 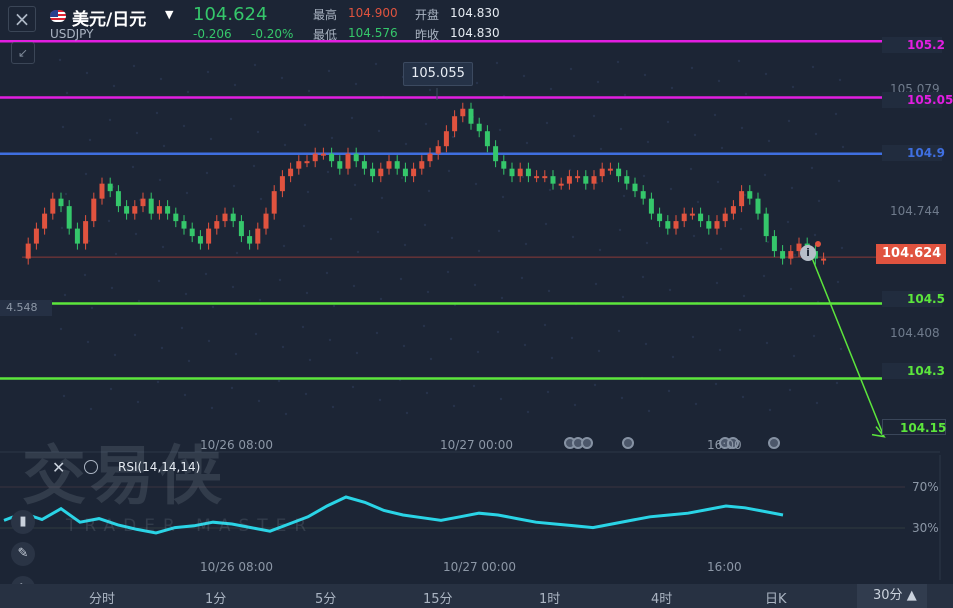 I want to click on symbol-dropdown-icon: ▼, so click(x=169, y=14).